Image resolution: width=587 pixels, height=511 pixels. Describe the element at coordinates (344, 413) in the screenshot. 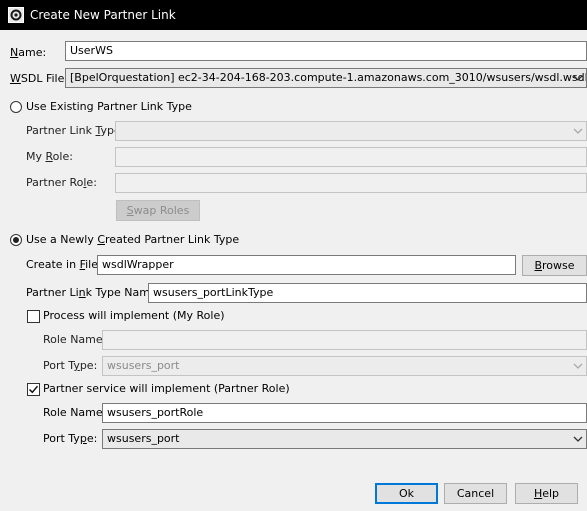

I see `partner-role-name-field: wsusers_portRole` at that location.